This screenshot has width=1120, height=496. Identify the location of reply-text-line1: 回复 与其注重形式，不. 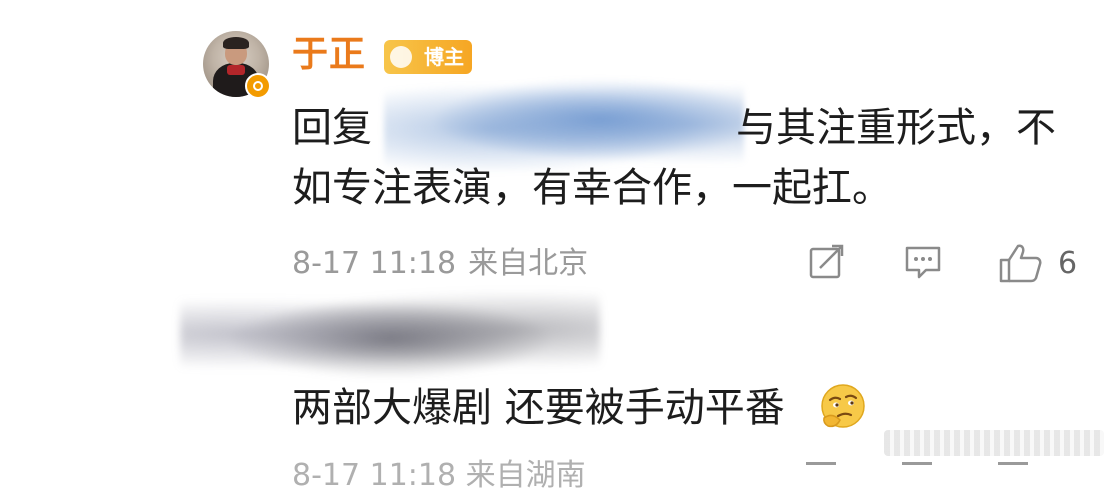
(674, 128).